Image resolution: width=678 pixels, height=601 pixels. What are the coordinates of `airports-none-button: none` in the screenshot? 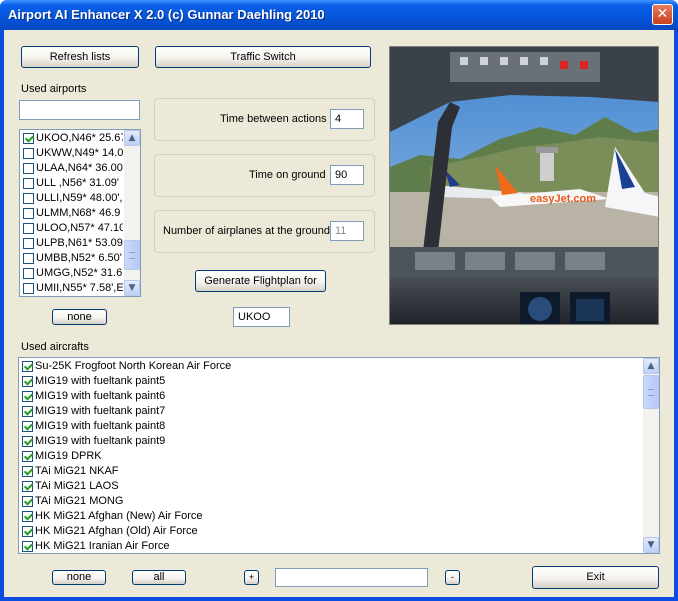 It's located at (79, 317).